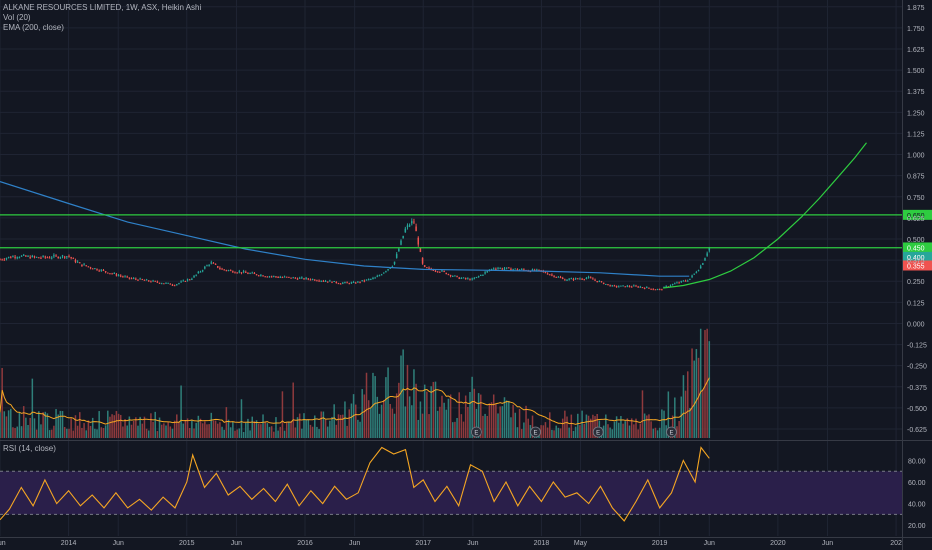 The image size is (932, 550). What do you see at coordinates (916, 113) in the screenshot?
I see `y-tick-label: 1.250` at bounding box center [916, 113].